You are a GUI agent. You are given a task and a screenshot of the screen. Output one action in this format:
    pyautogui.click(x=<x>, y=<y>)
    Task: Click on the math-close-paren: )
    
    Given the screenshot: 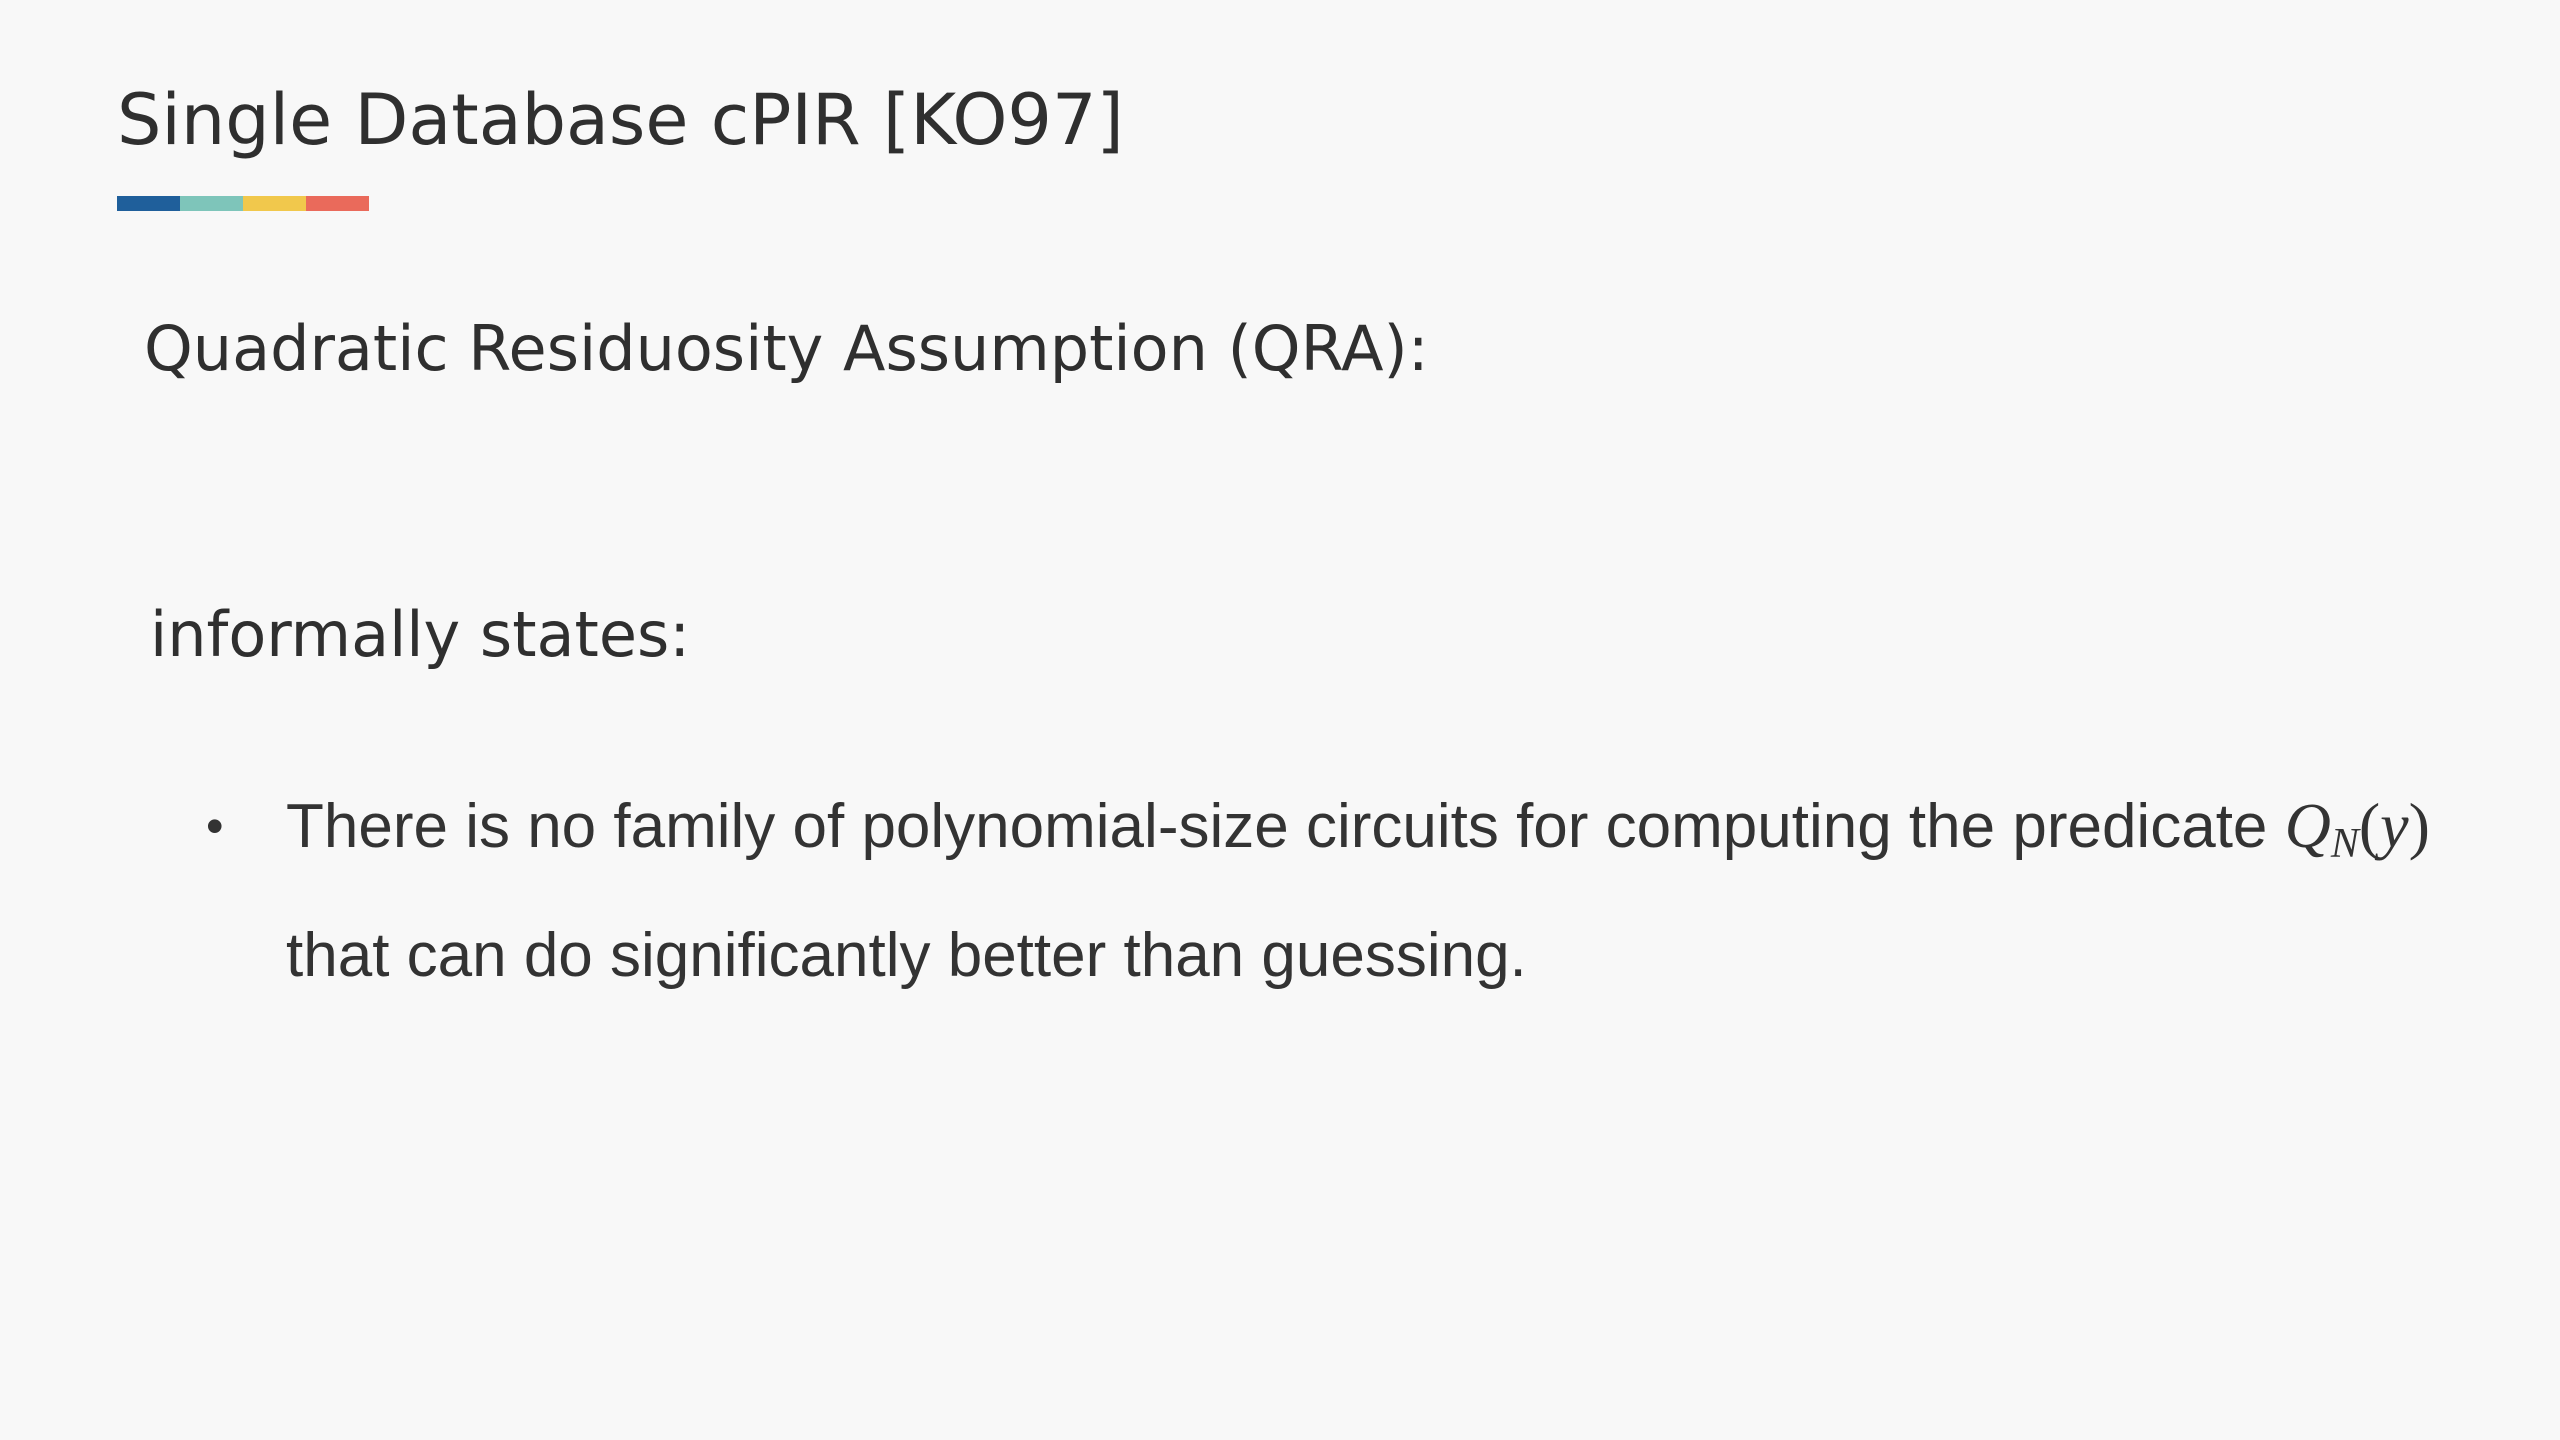 What is the action you would take?
    pyautogui.click(x=2419, y=825)
    